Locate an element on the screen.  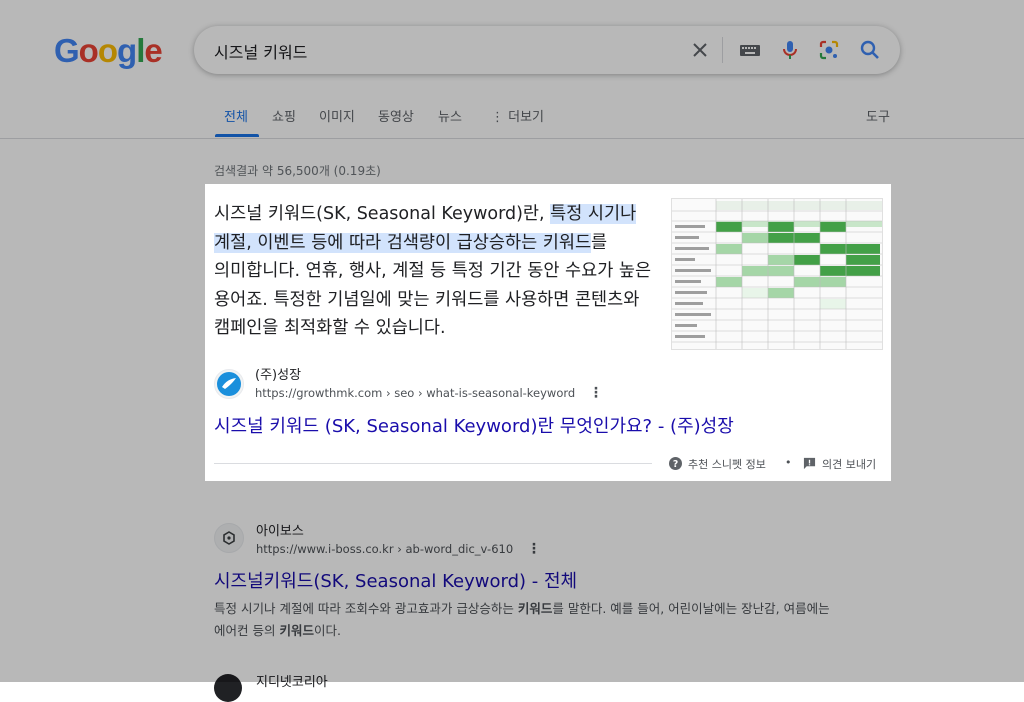
search-input: 시즈널 키워드 is located at coordinates (260, 51).